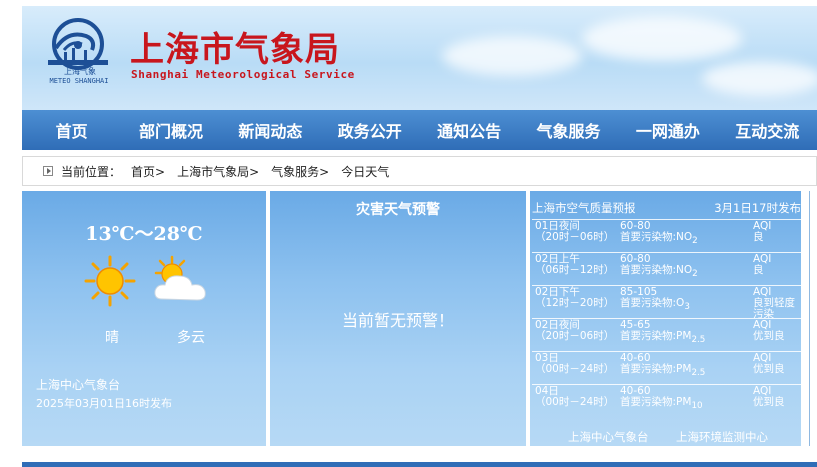  Describe the element at coordinates (300, 171) in the screenshot. I see `breadcrumb-weather-service: 气象服务>` at that location.